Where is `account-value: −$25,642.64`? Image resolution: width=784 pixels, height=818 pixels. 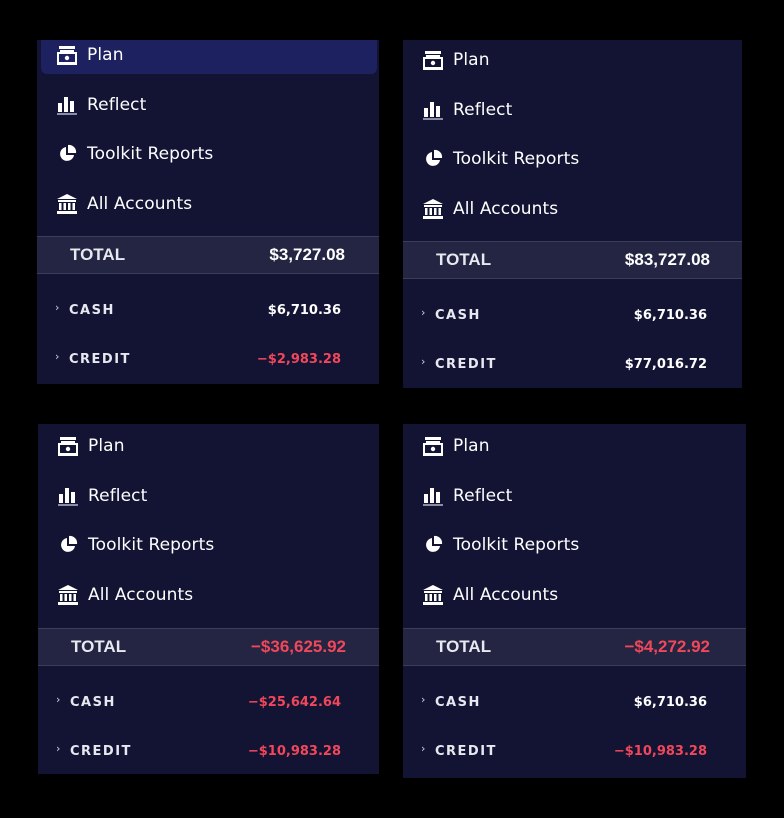 account-value: −$25,642.64 is located at coordinates (294, 702).